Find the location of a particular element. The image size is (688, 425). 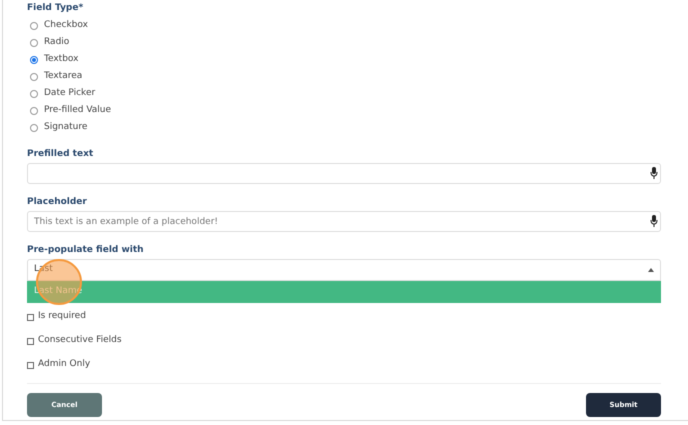

field-label: Pre-populate field with is located at coordinates (86, 250).